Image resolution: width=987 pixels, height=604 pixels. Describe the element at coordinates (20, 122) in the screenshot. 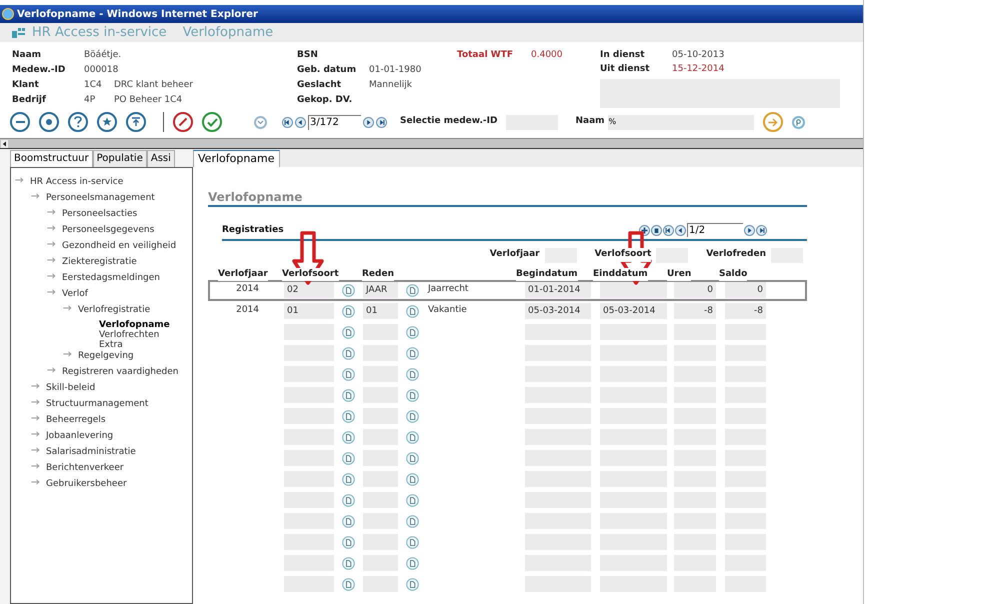

I see `minus-icon` at that location.